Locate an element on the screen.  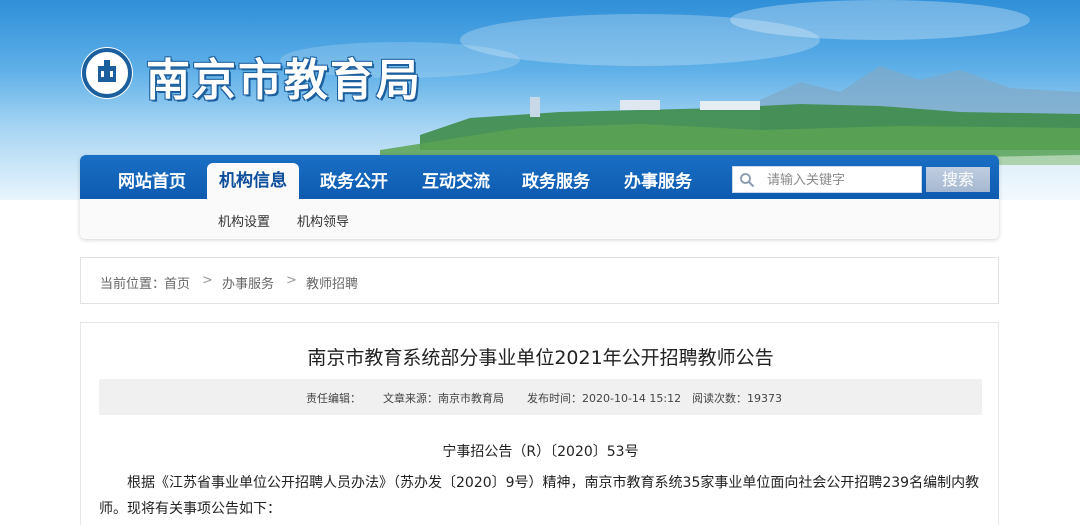
navbar: 网站首页 机构信息 政务公开 互动交流 政务服务 办事服务 搜索 is located at coordinates (539, 177).